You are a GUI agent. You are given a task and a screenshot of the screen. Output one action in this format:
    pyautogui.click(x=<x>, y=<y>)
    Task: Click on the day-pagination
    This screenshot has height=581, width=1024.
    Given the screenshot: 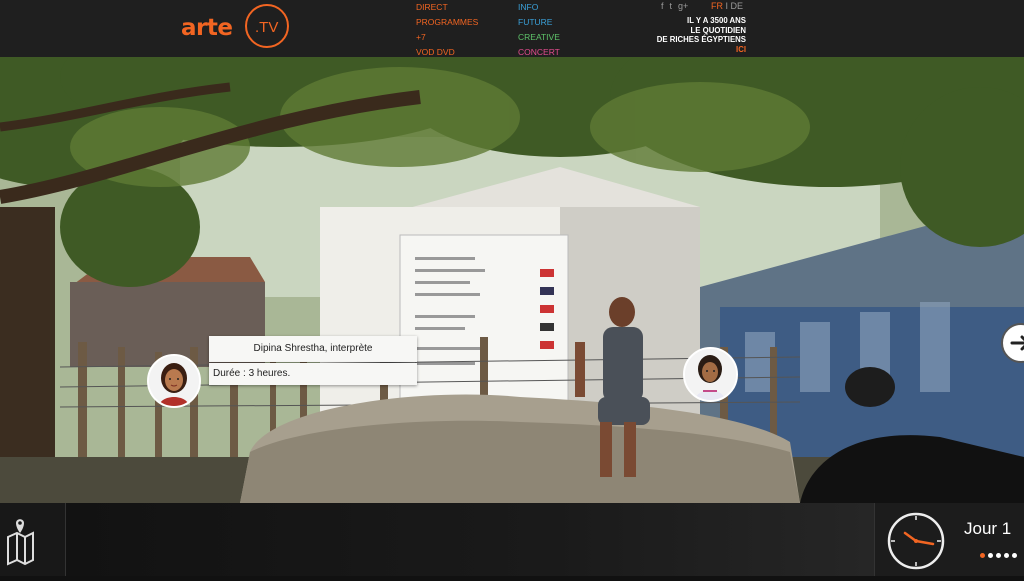 What is the action you would take?
    pyautogui.click(x=998, y=555)
    